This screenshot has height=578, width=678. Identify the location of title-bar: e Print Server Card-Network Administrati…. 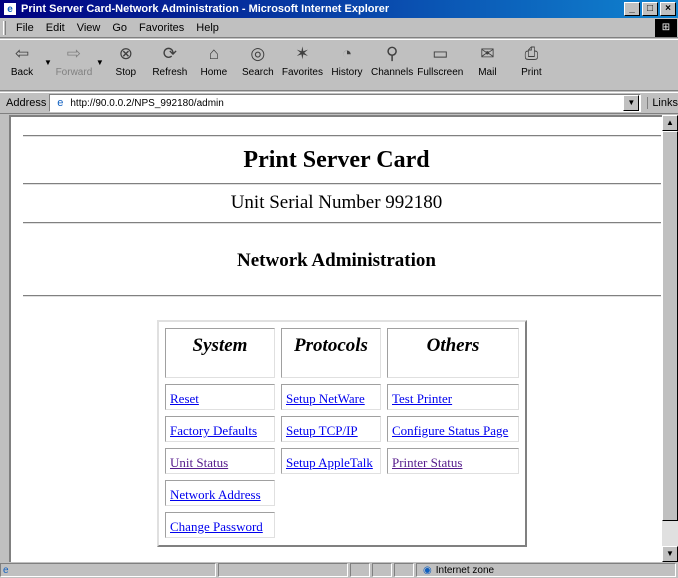
(339, 9).